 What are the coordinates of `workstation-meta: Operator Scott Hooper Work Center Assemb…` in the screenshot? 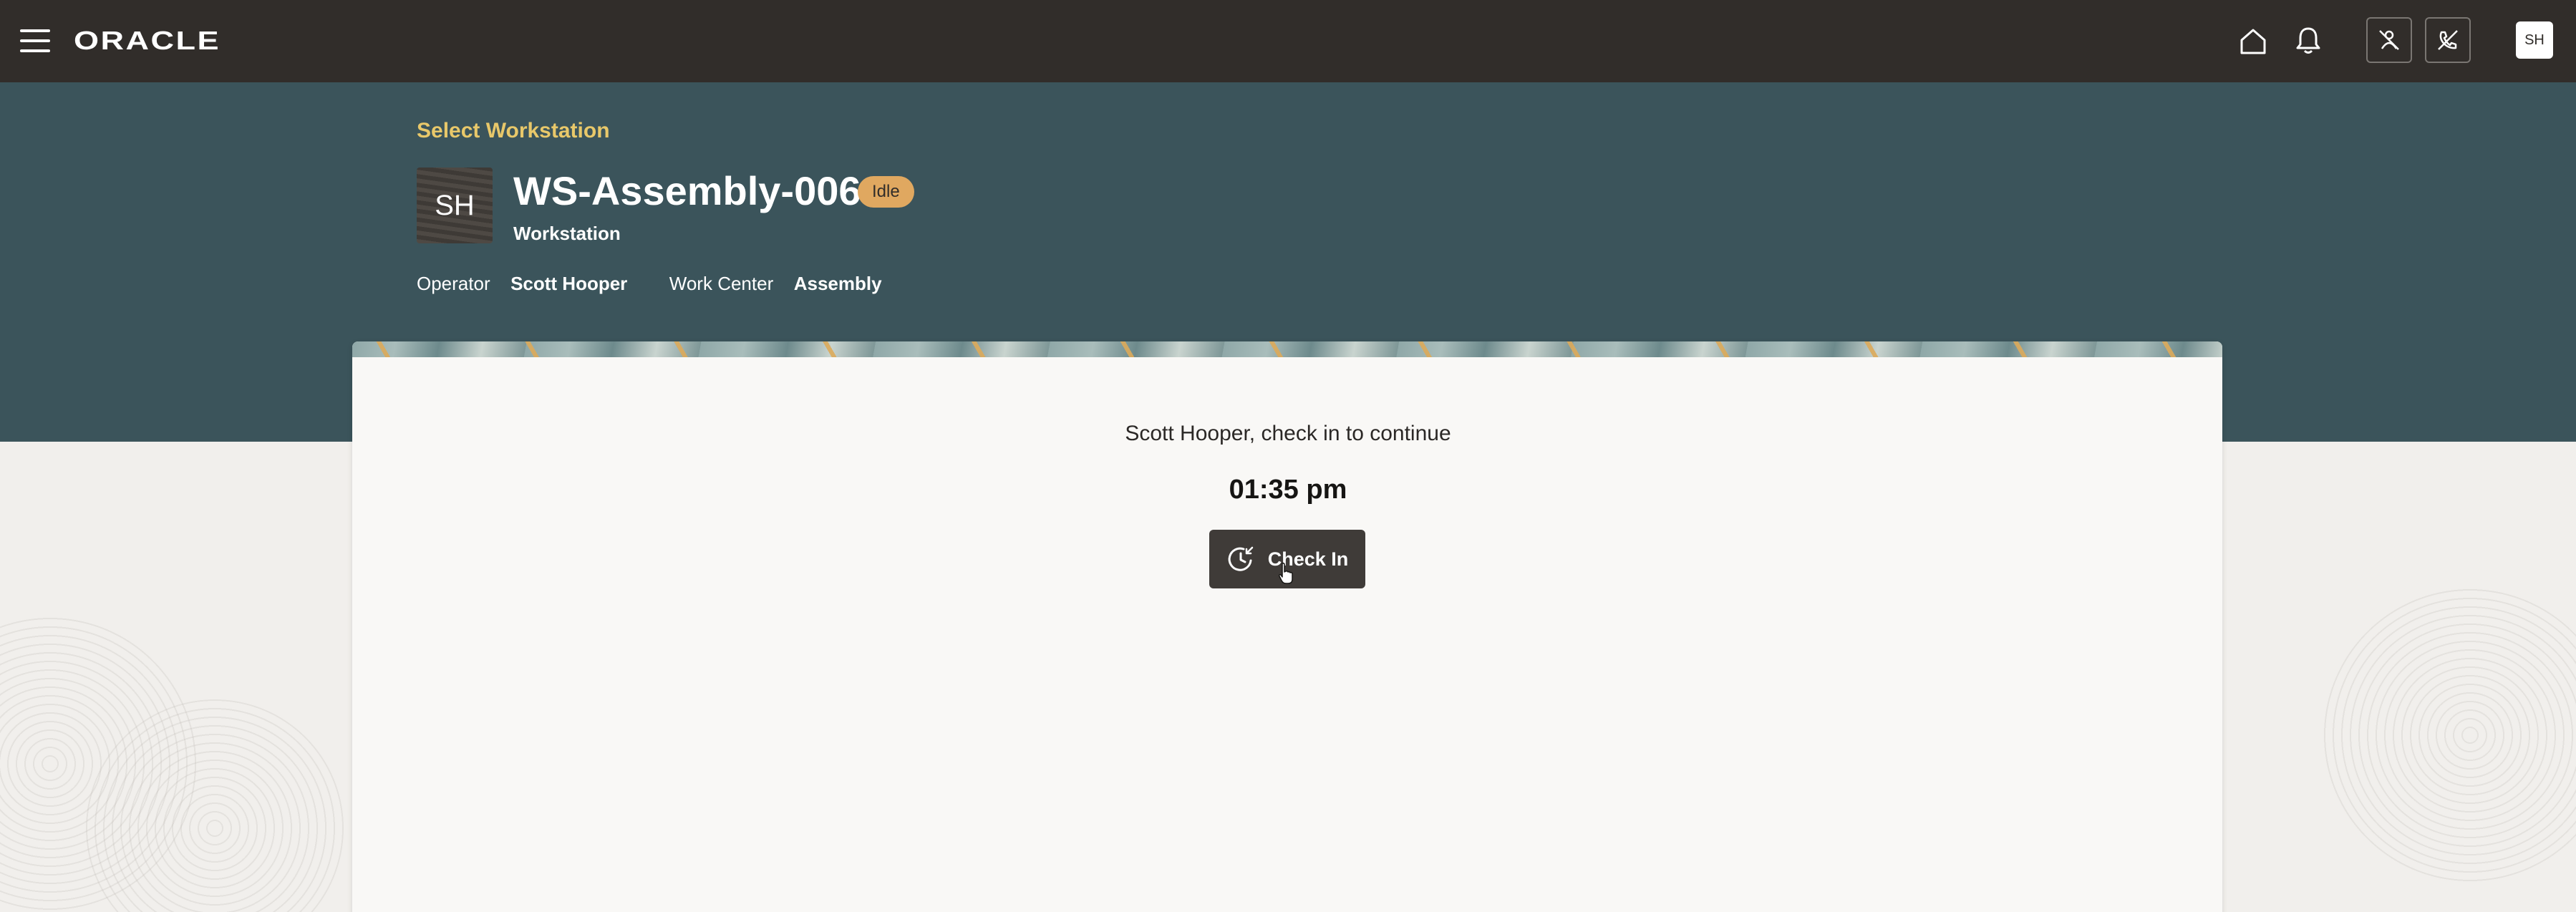 It's located at (649, 283).